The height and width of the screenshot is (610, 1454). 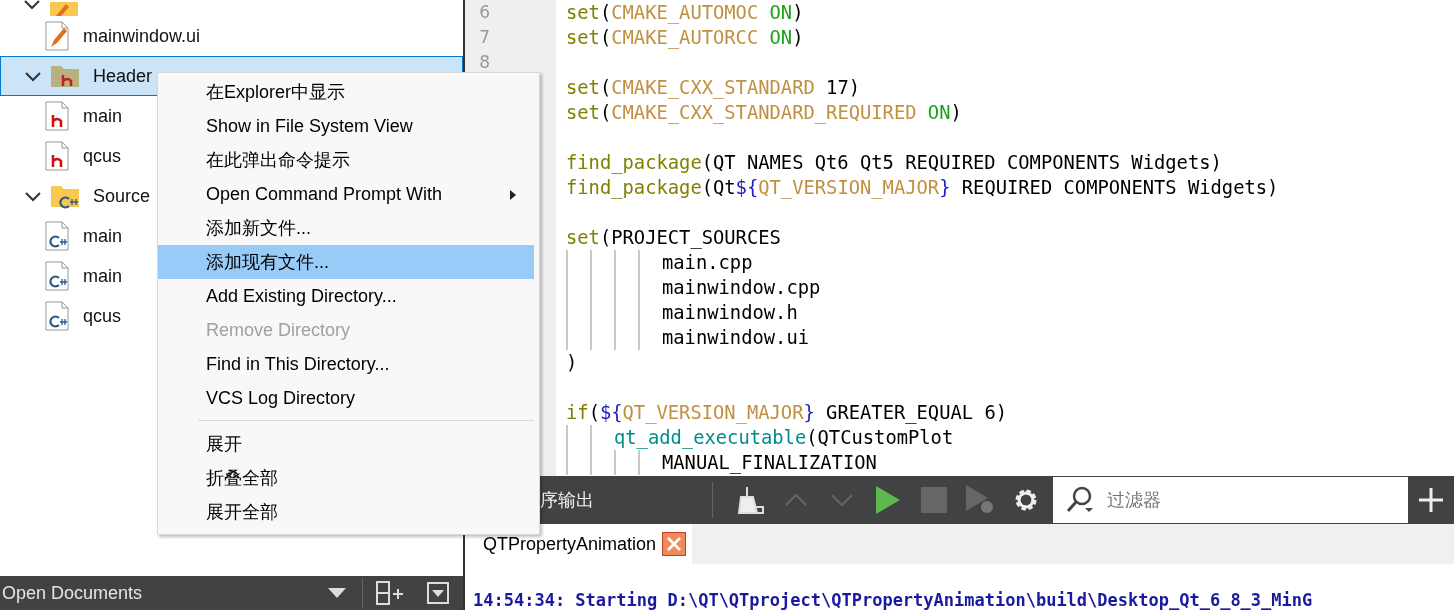 I want to click on code-line: ), so click(x=572, y=363).